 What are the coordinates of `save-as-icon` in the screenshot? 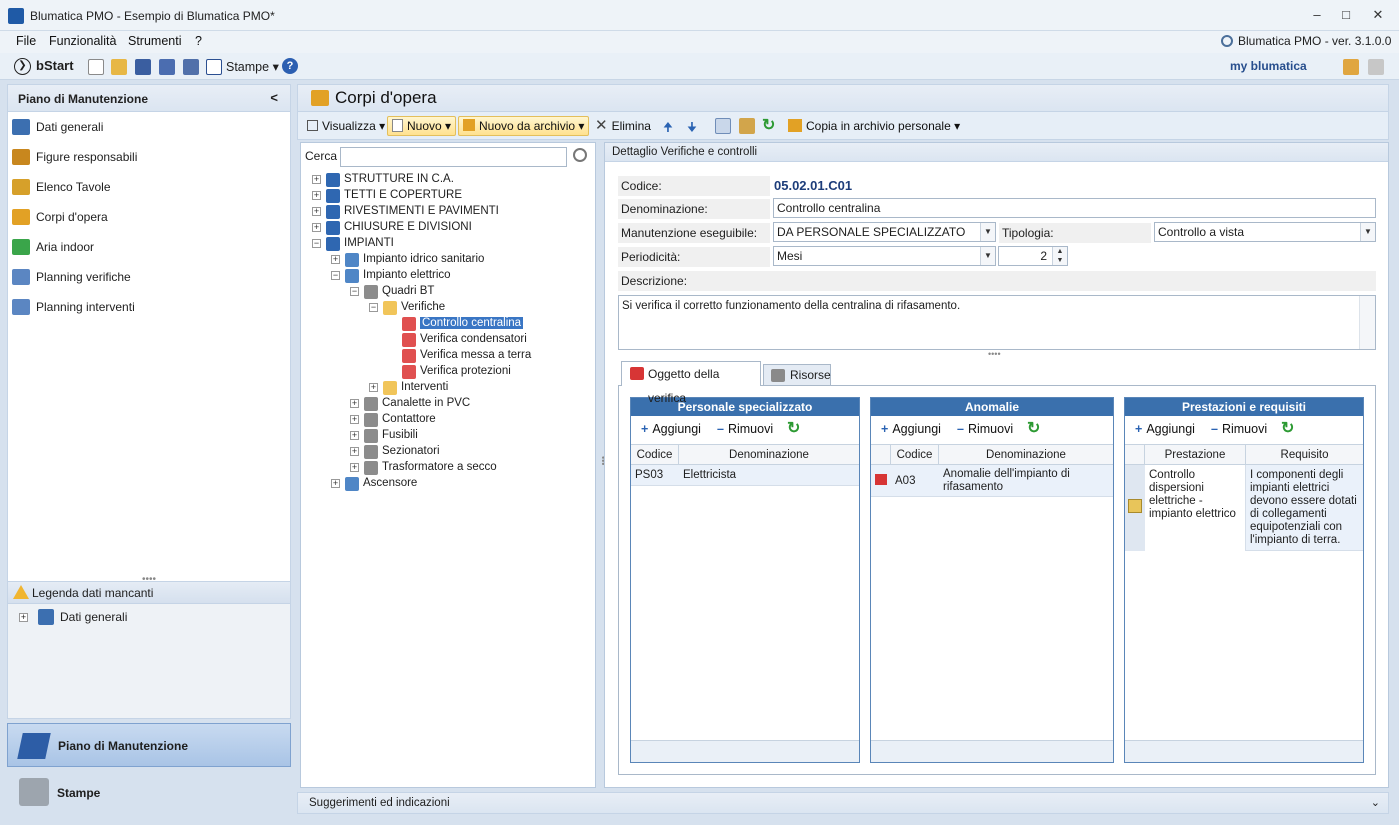 It's located at (191, 67).